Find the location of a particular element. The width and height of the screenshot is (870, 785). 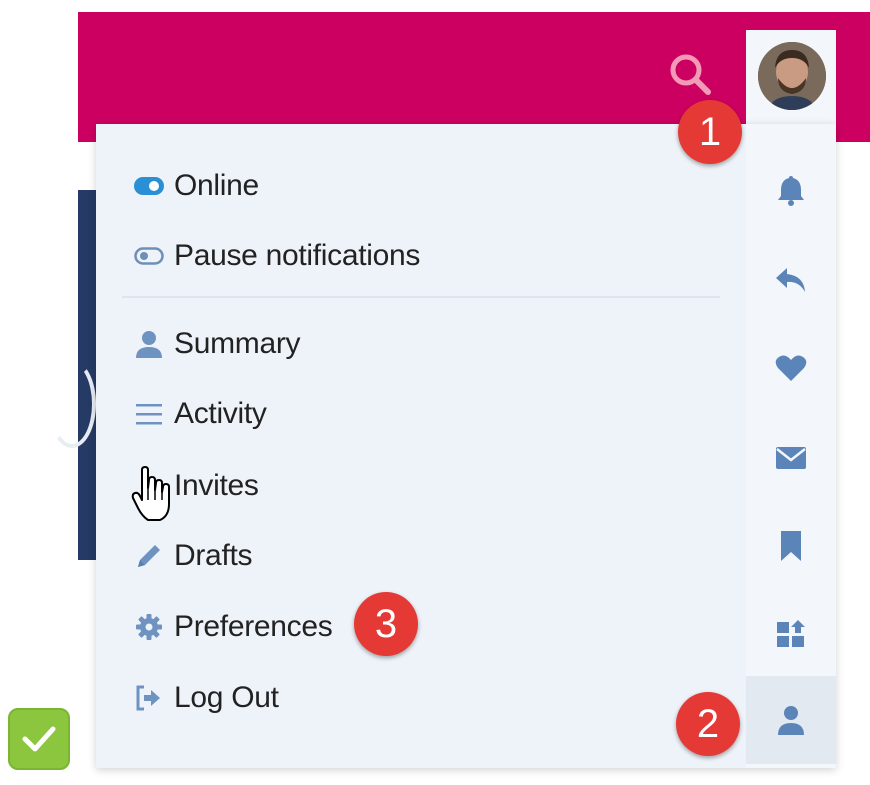

search-icon is located at coordinates (690, 74).